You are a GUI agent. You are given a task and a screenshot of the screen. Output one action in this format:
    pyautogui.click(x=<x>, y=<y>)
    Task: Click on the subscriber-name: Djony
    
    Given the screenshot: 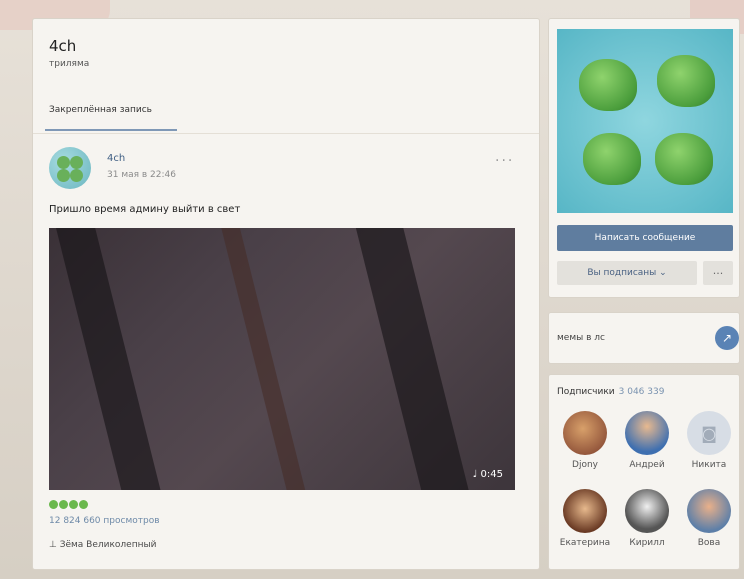 What is the action you would take?
    pyautogui.click(x=585, y=465)
    